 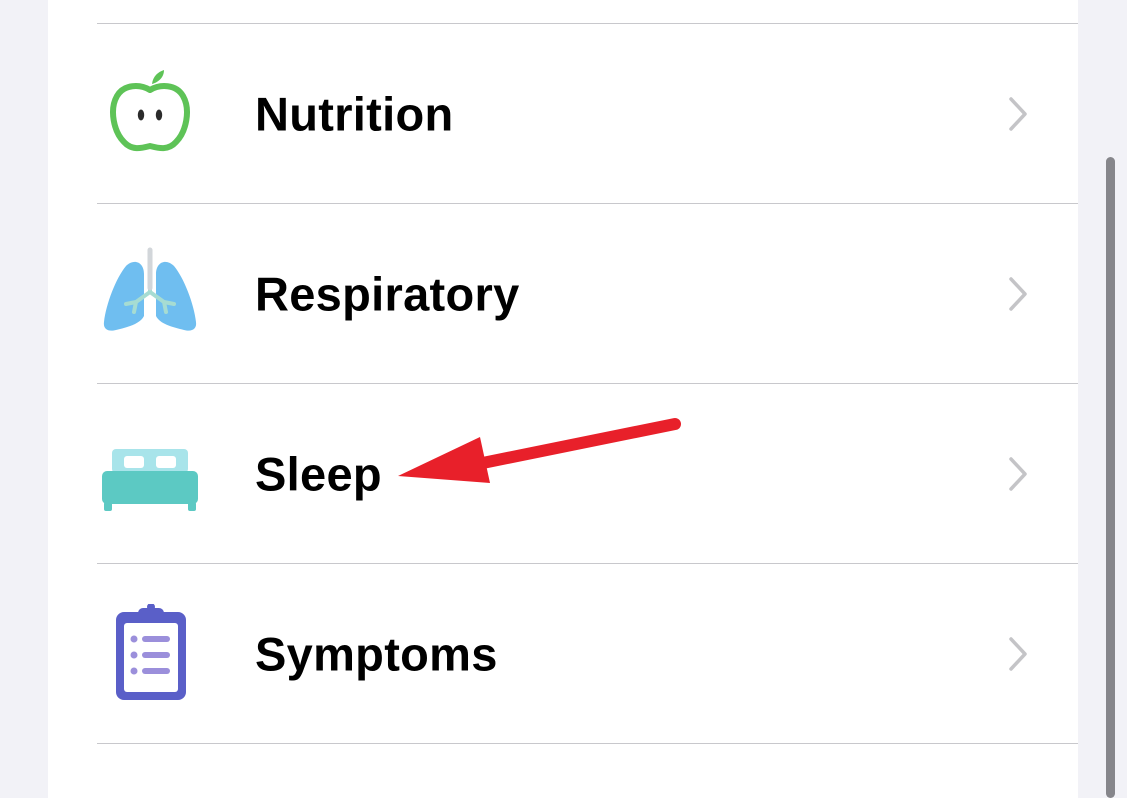 What do you see at coordinates (1110, 477) in the screenshot?
I see `scrollbar` at bounding box center [1110, 477].